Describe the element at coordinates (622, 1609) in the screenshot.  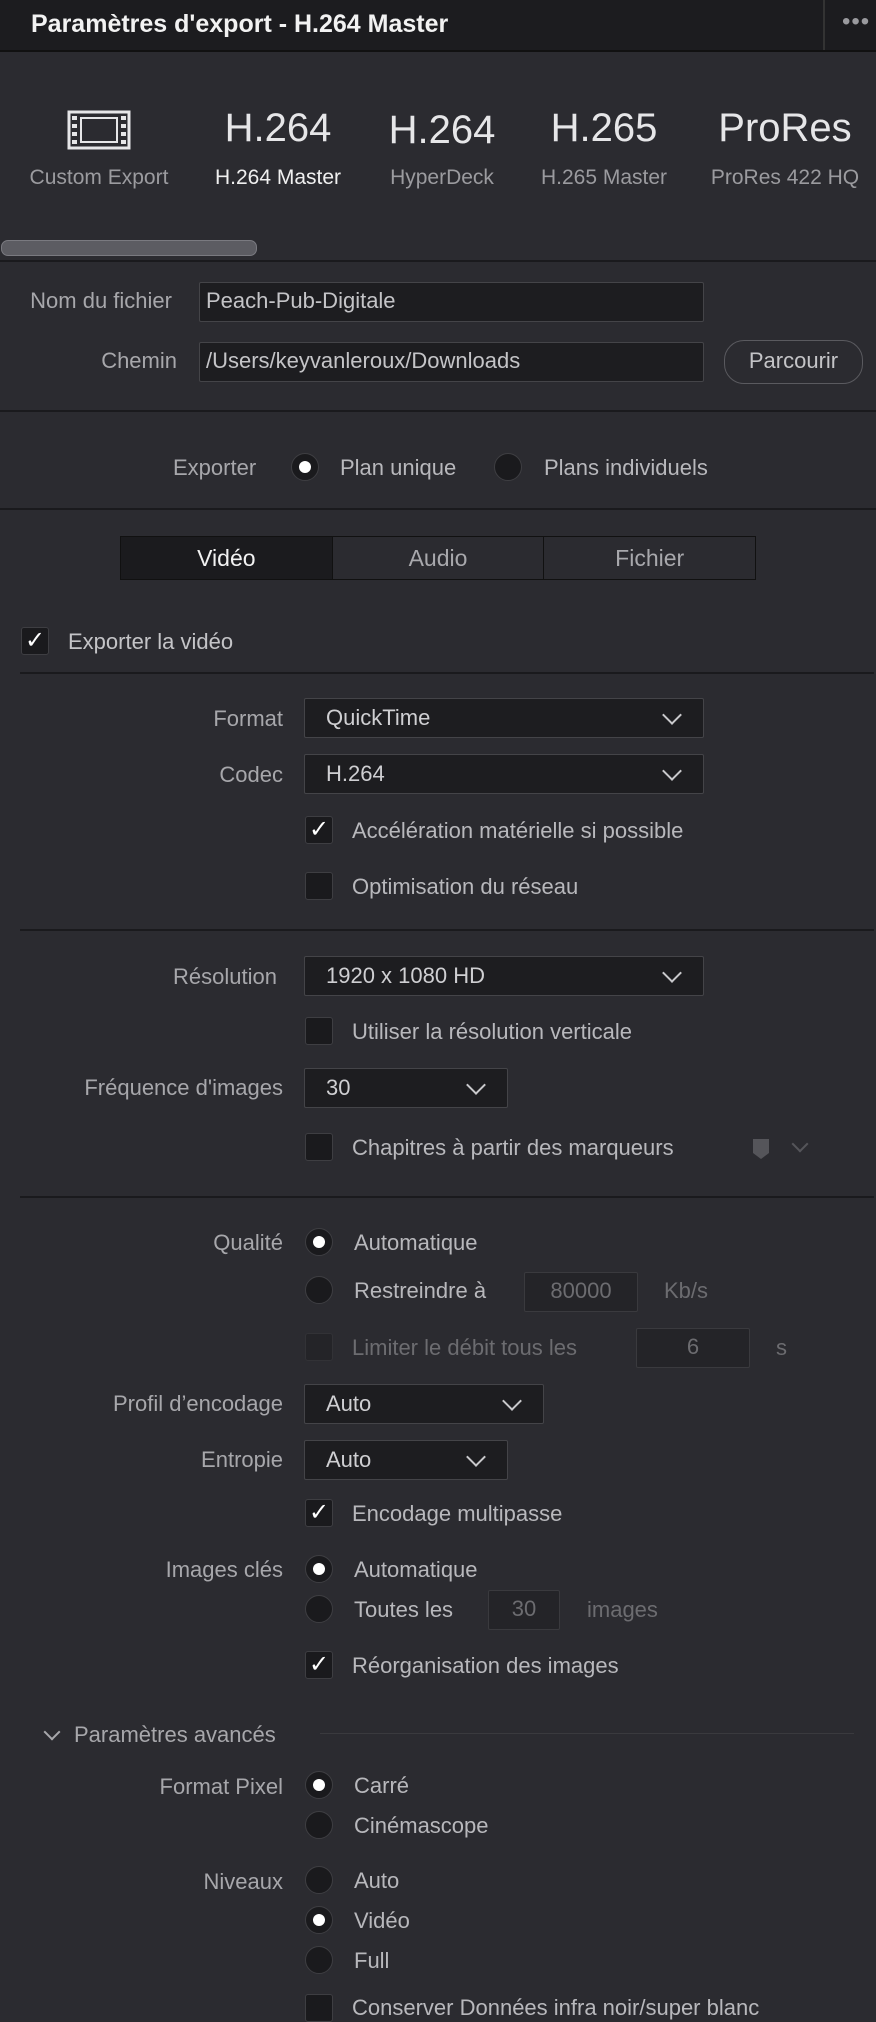
I see `keyframes-interval-unit: images` at that location.